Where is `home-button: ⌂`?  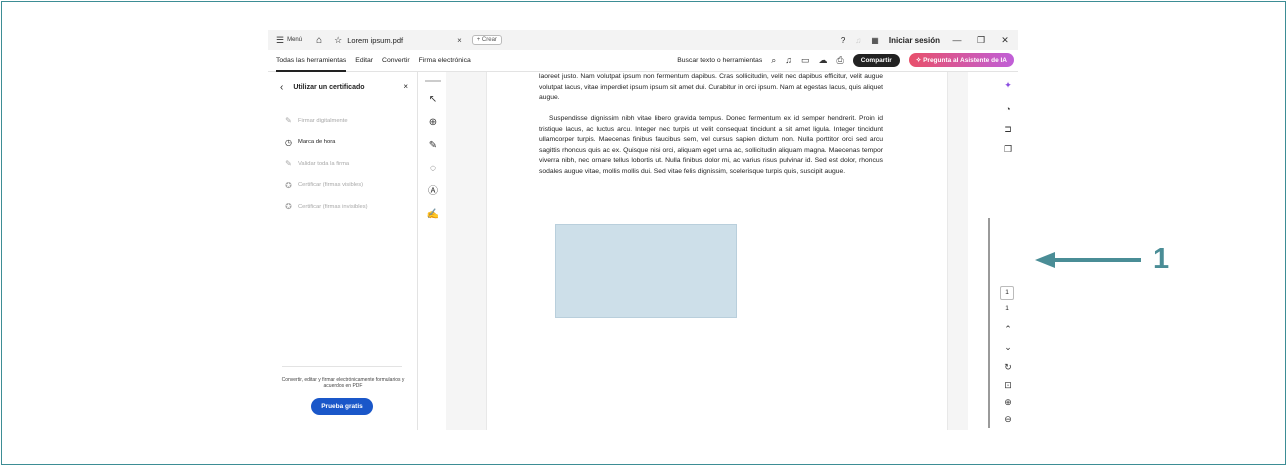
home-button: ⌂ is located at coordinates (319, 40).